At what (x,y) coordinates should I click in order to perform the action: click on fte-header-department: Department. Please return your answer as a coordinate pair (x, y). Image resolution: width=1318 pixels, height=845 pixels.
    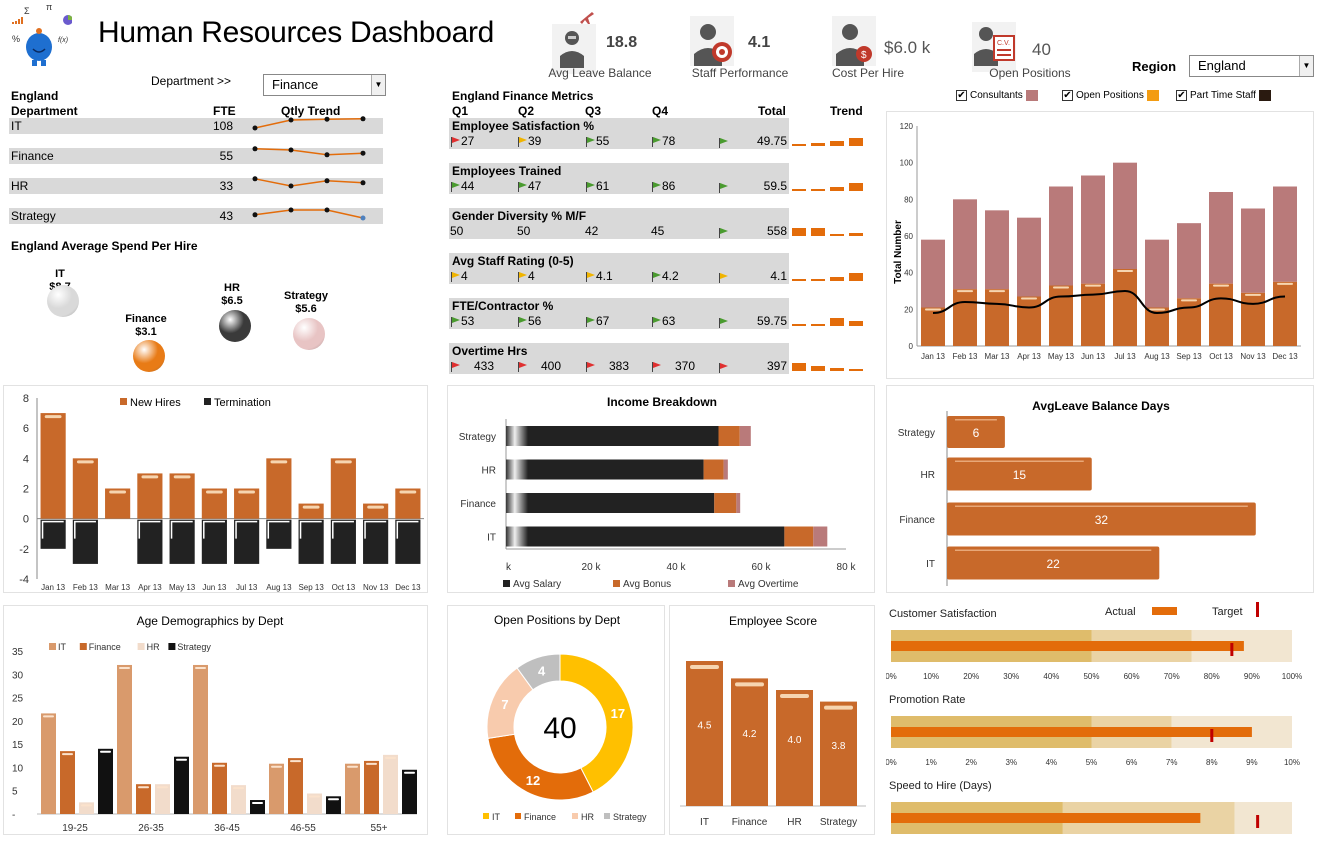
    Looking at the image, I should click on (44, 111).